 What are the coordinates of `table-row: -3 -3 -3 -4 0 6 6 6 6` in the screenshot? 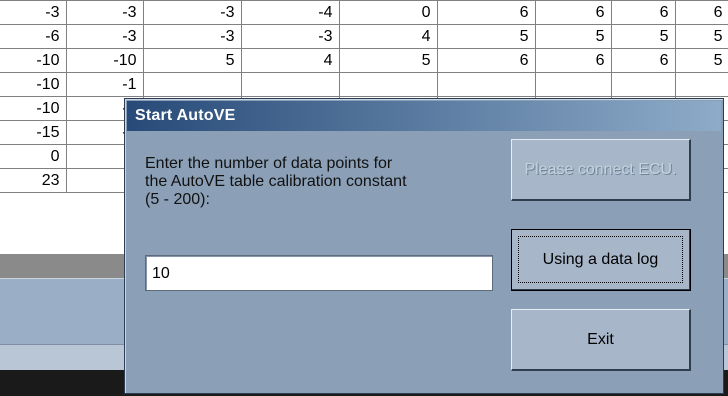 It's located at (364, 12).